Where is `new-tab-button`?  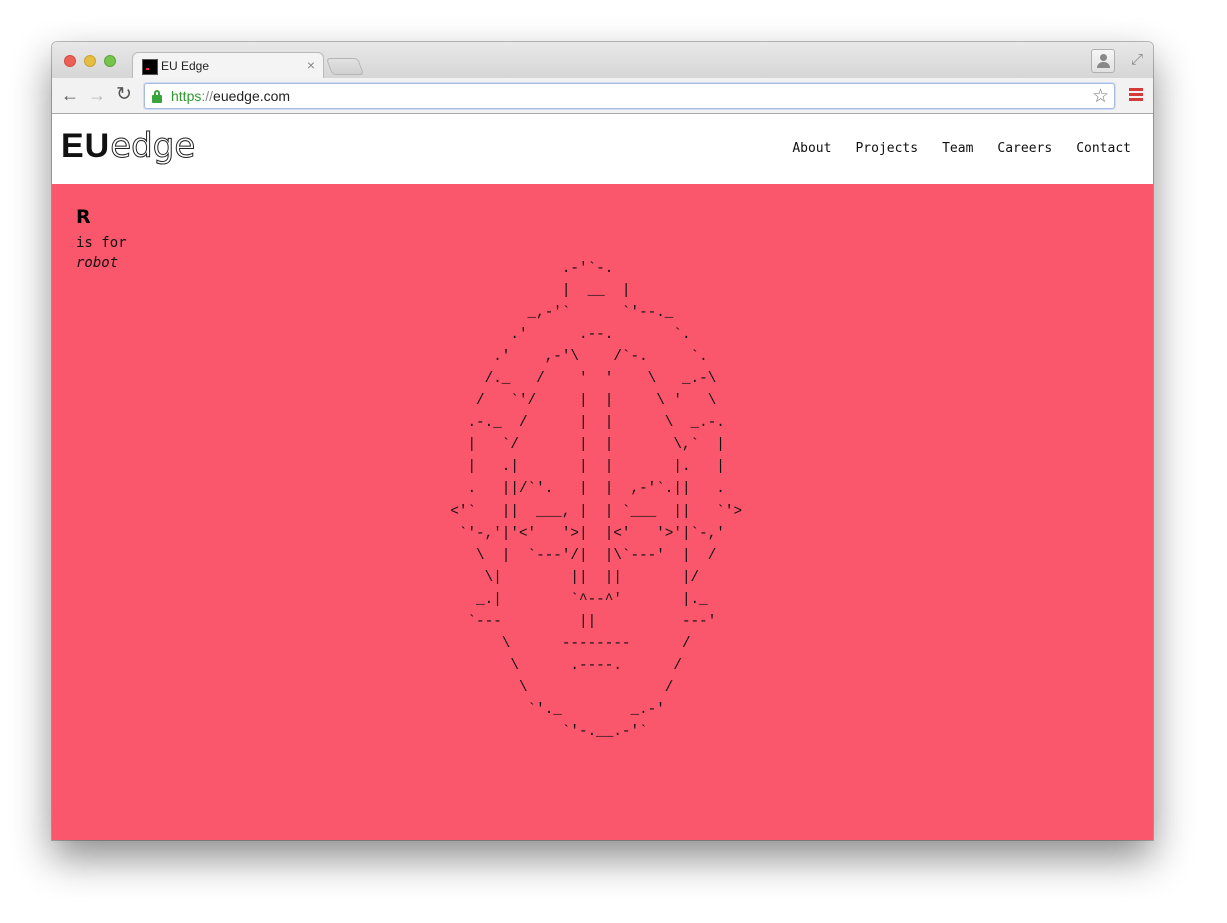 new-tab-button is located at coordinates (345, 66).